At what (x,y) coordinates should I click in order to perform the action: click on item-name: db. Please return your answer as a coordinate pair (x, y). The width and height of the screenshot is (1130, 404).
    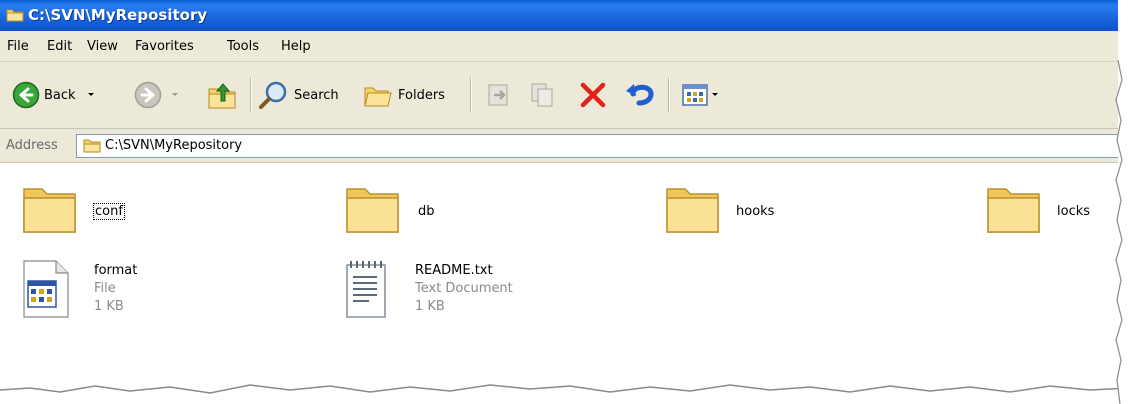
    Looking at the image, I should click on (426, 211).